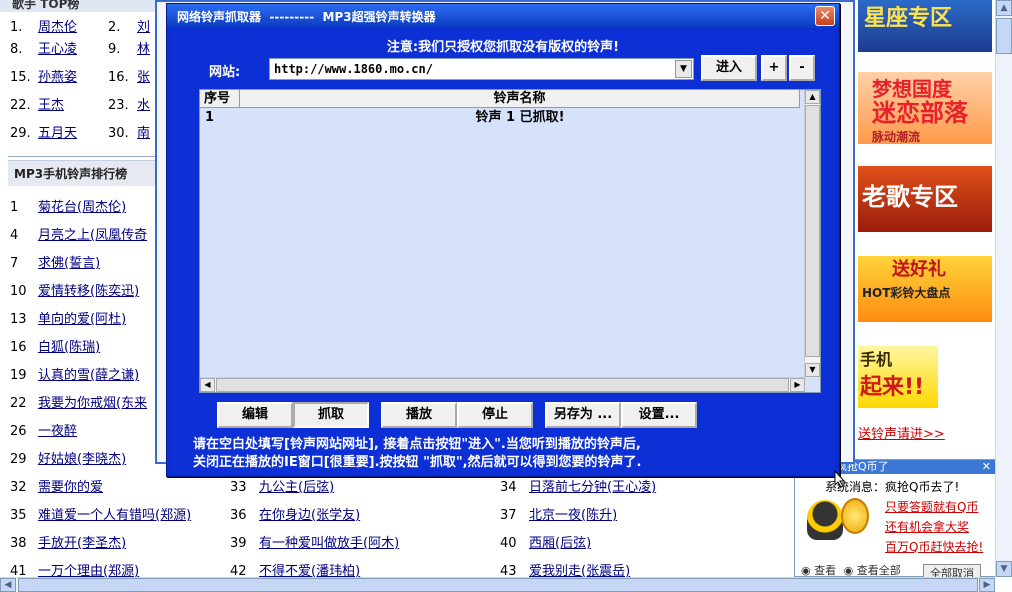  What do you see at coordinates (419, 415) in the screenshot?
I see `play-button: 播放` at bounding box center [419, 415].